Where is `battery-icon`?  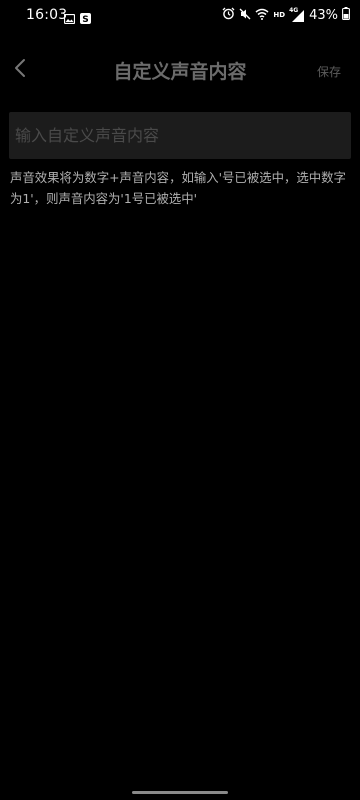
battery-icon is located at coordinates (346, 15).